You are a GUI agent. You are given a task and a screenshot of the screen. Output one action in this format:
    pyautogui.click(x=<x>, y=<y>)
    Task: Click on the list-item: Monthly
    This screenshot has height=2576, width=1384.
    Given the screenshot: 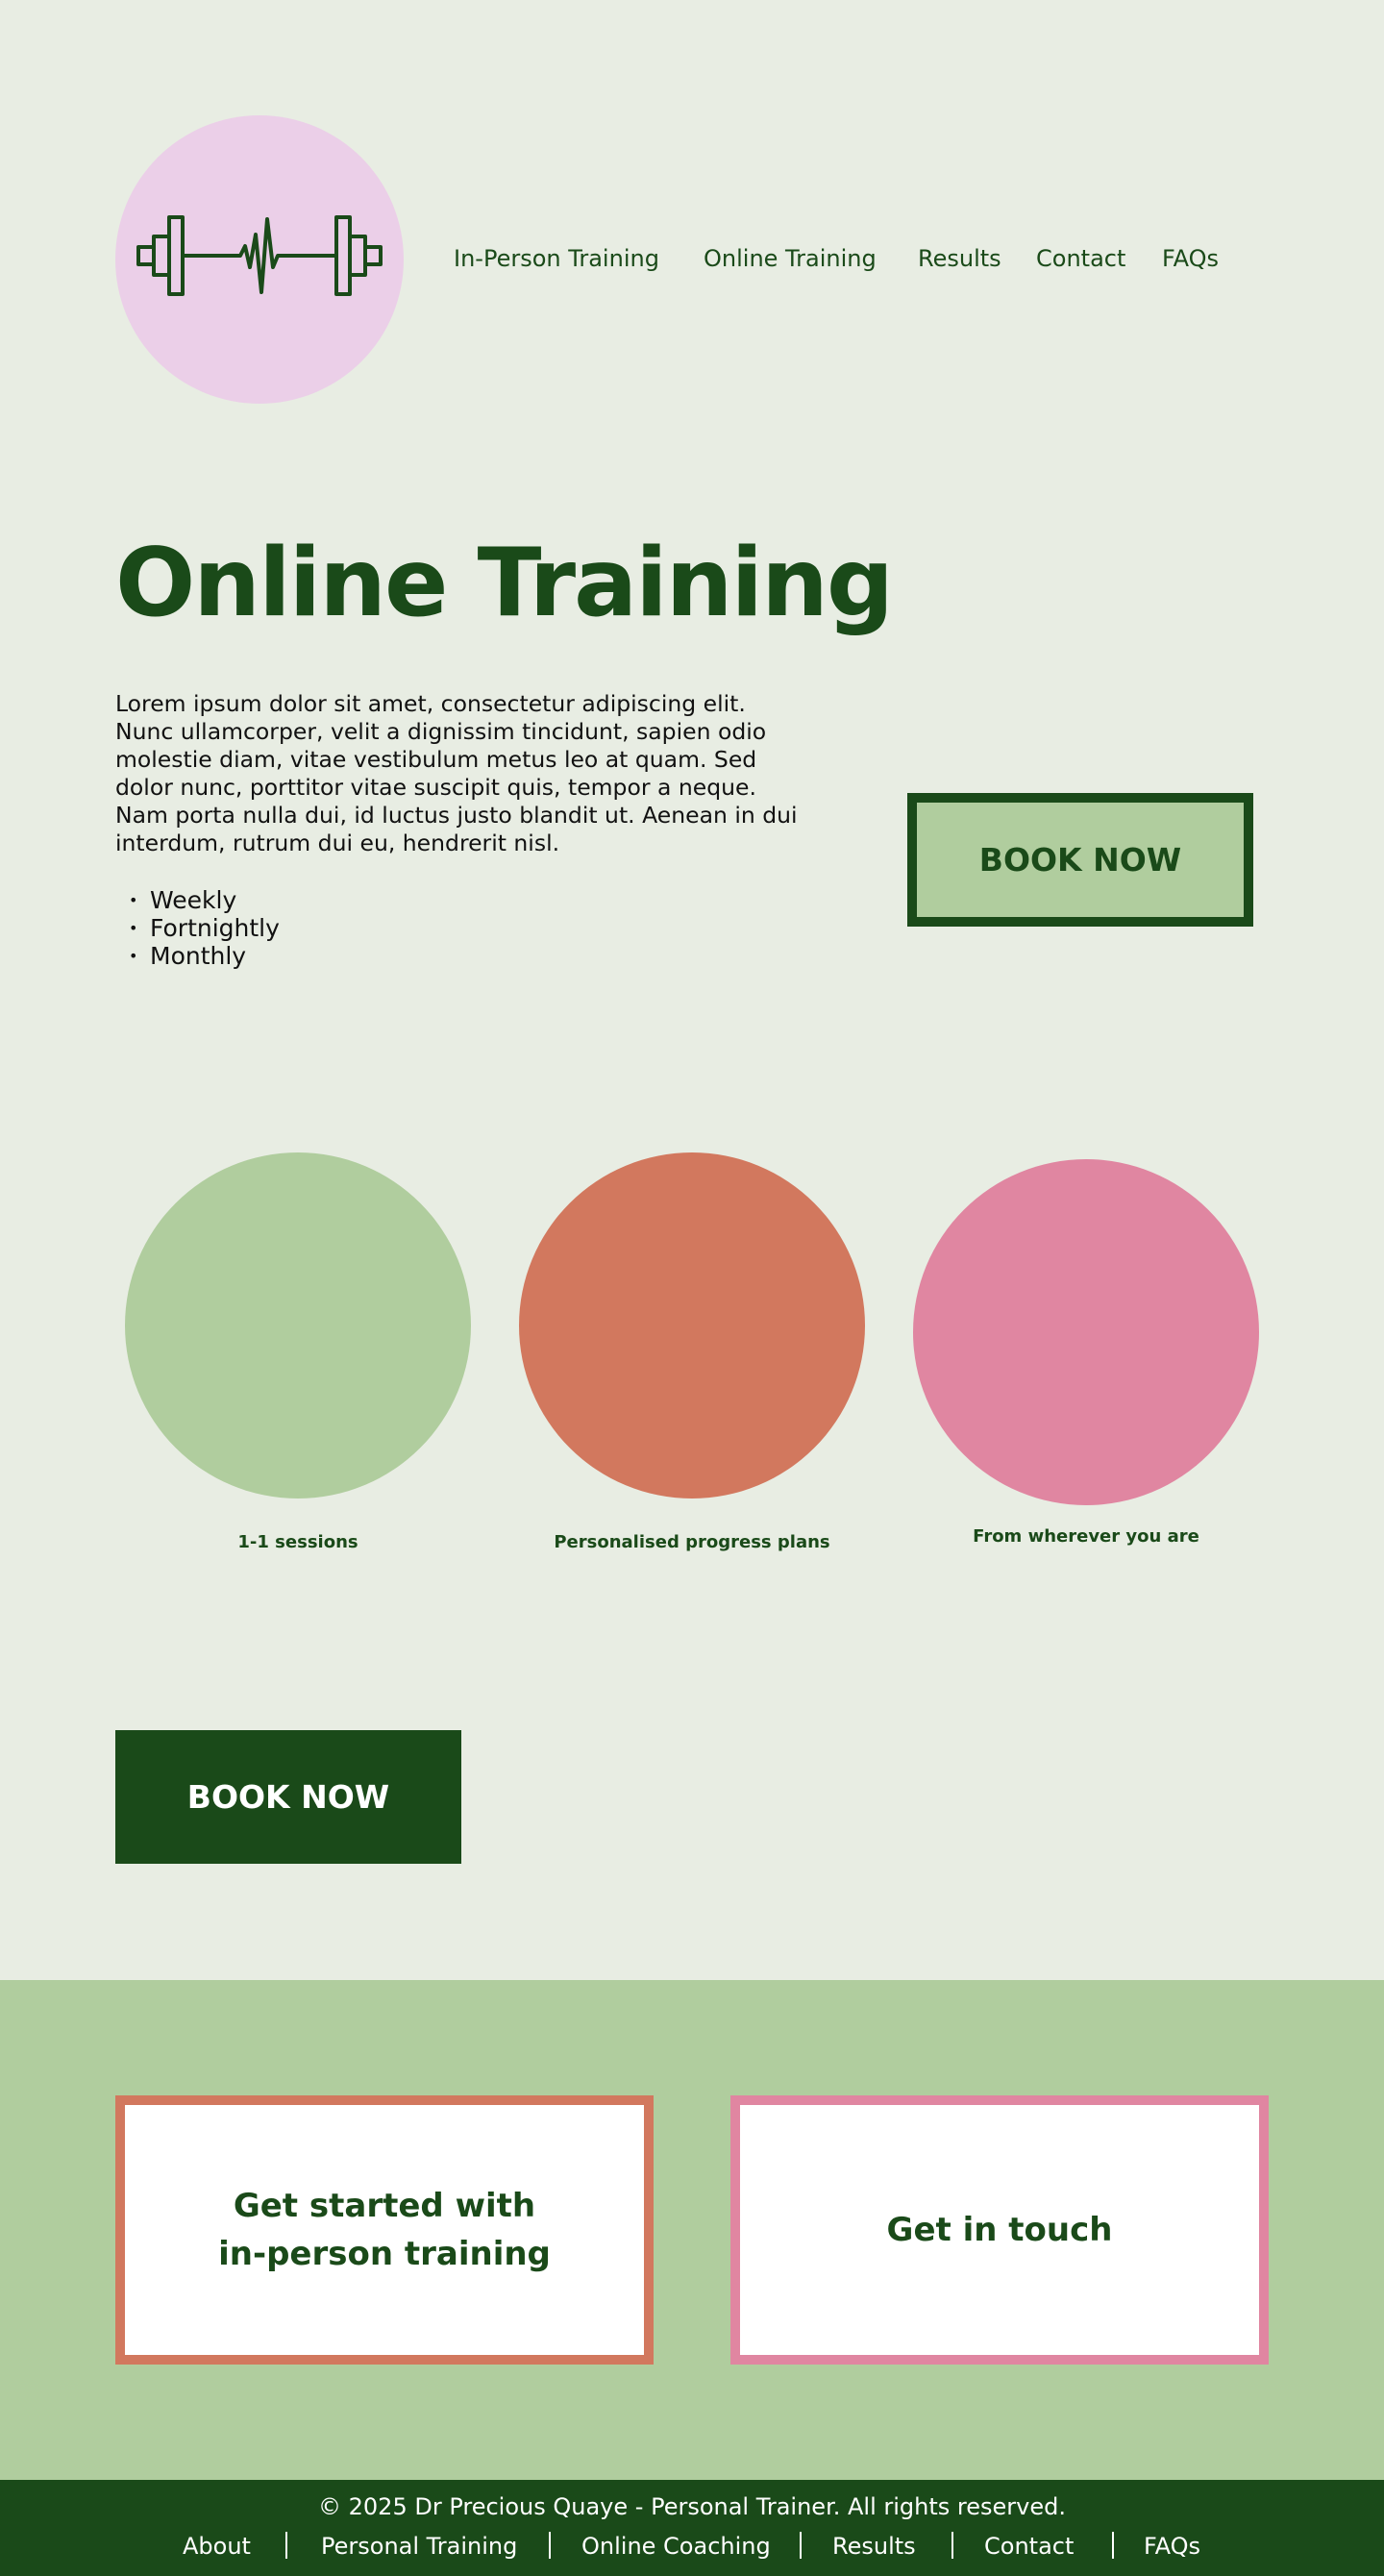 What is the action you would take?
    pyautogui.click(x=204, y=956)
    